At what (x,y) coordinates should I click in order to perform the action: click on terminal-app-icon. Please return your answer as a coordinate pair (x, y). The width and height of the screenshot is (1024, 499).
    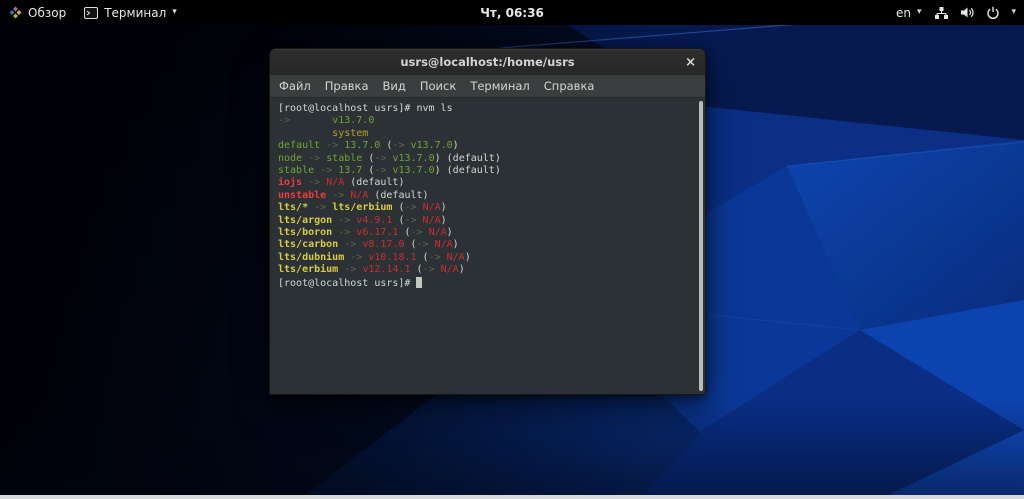
    Looking at the image, I should click on (91, 12).